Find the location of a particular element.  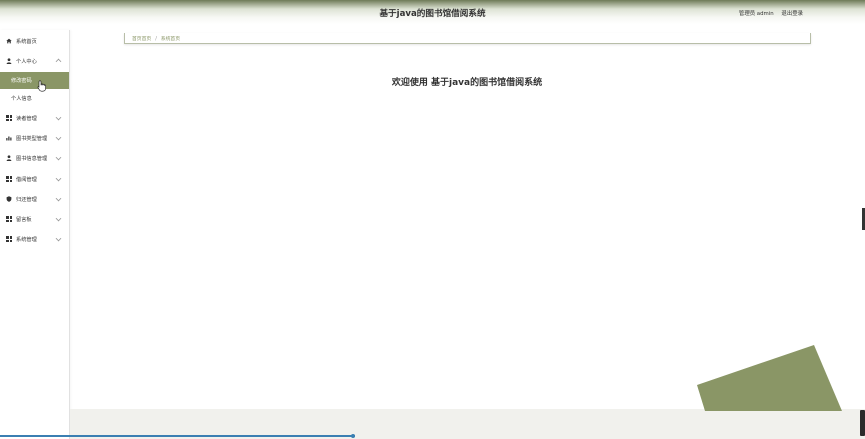

header-user-area: 管理员 admin 退出登录 is located at coordinates (771, 13).